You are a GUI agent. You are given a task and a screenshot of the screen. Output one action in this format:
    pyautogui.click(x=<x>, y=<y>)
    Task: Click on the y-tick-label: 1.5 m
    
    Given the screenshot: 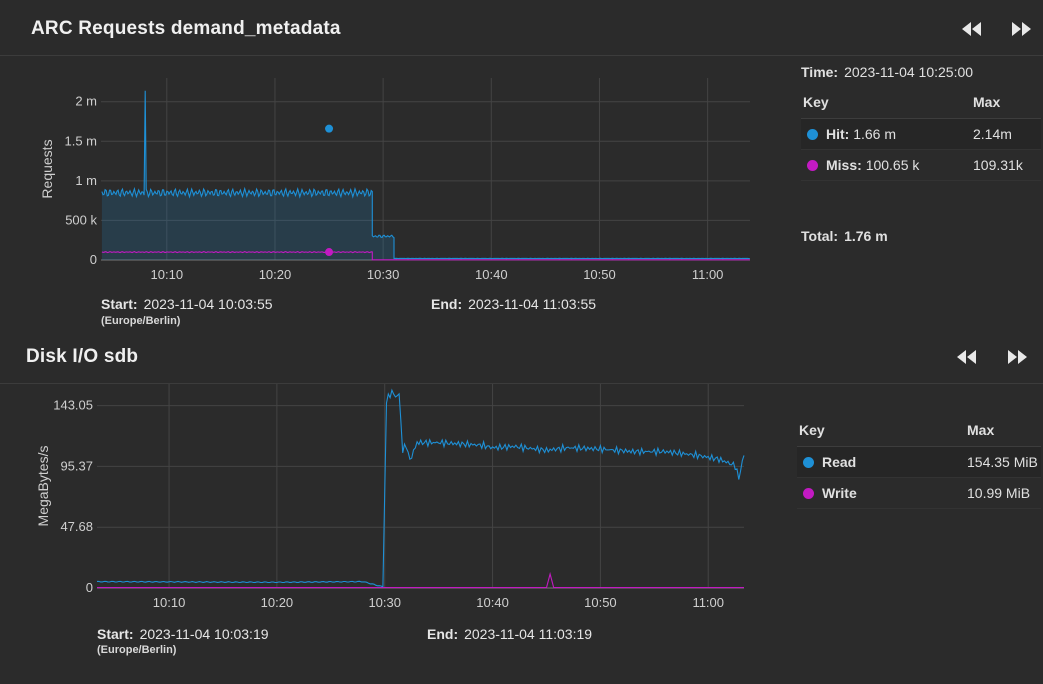 What is the action you would take?
    pyautogui.click(x=80, y=140)
    